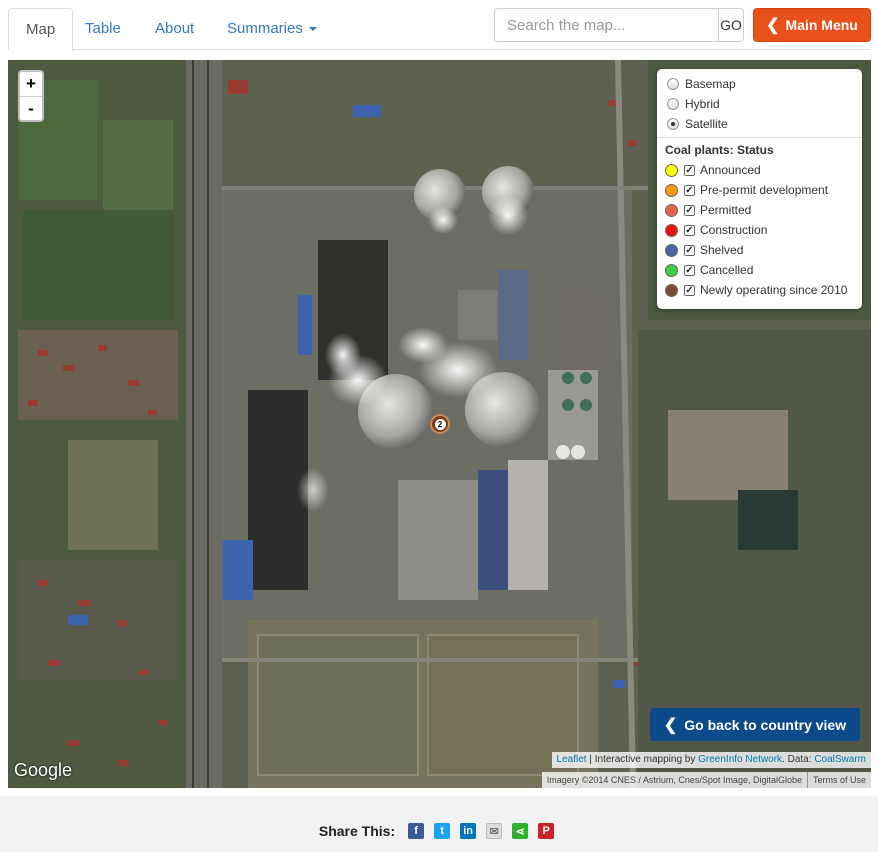  I want to click on map-search: GO, so click(619, 25).